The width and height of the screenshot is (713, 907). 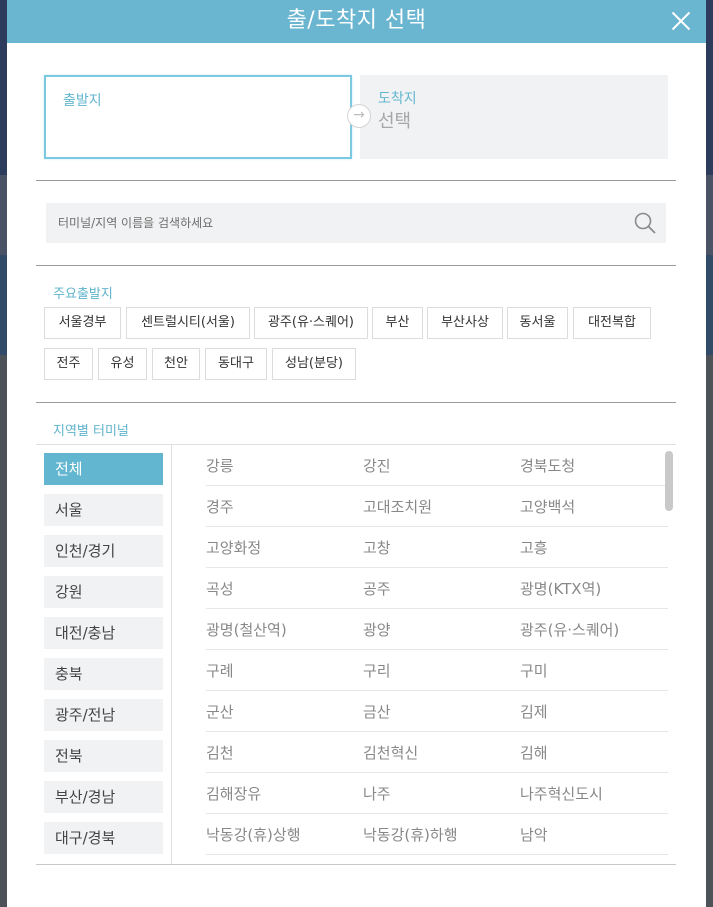 What do you see at coordinates (547, 465) in the screenshot?
I see `terminal-item: 경북도청` at bounding box center [547, 465].